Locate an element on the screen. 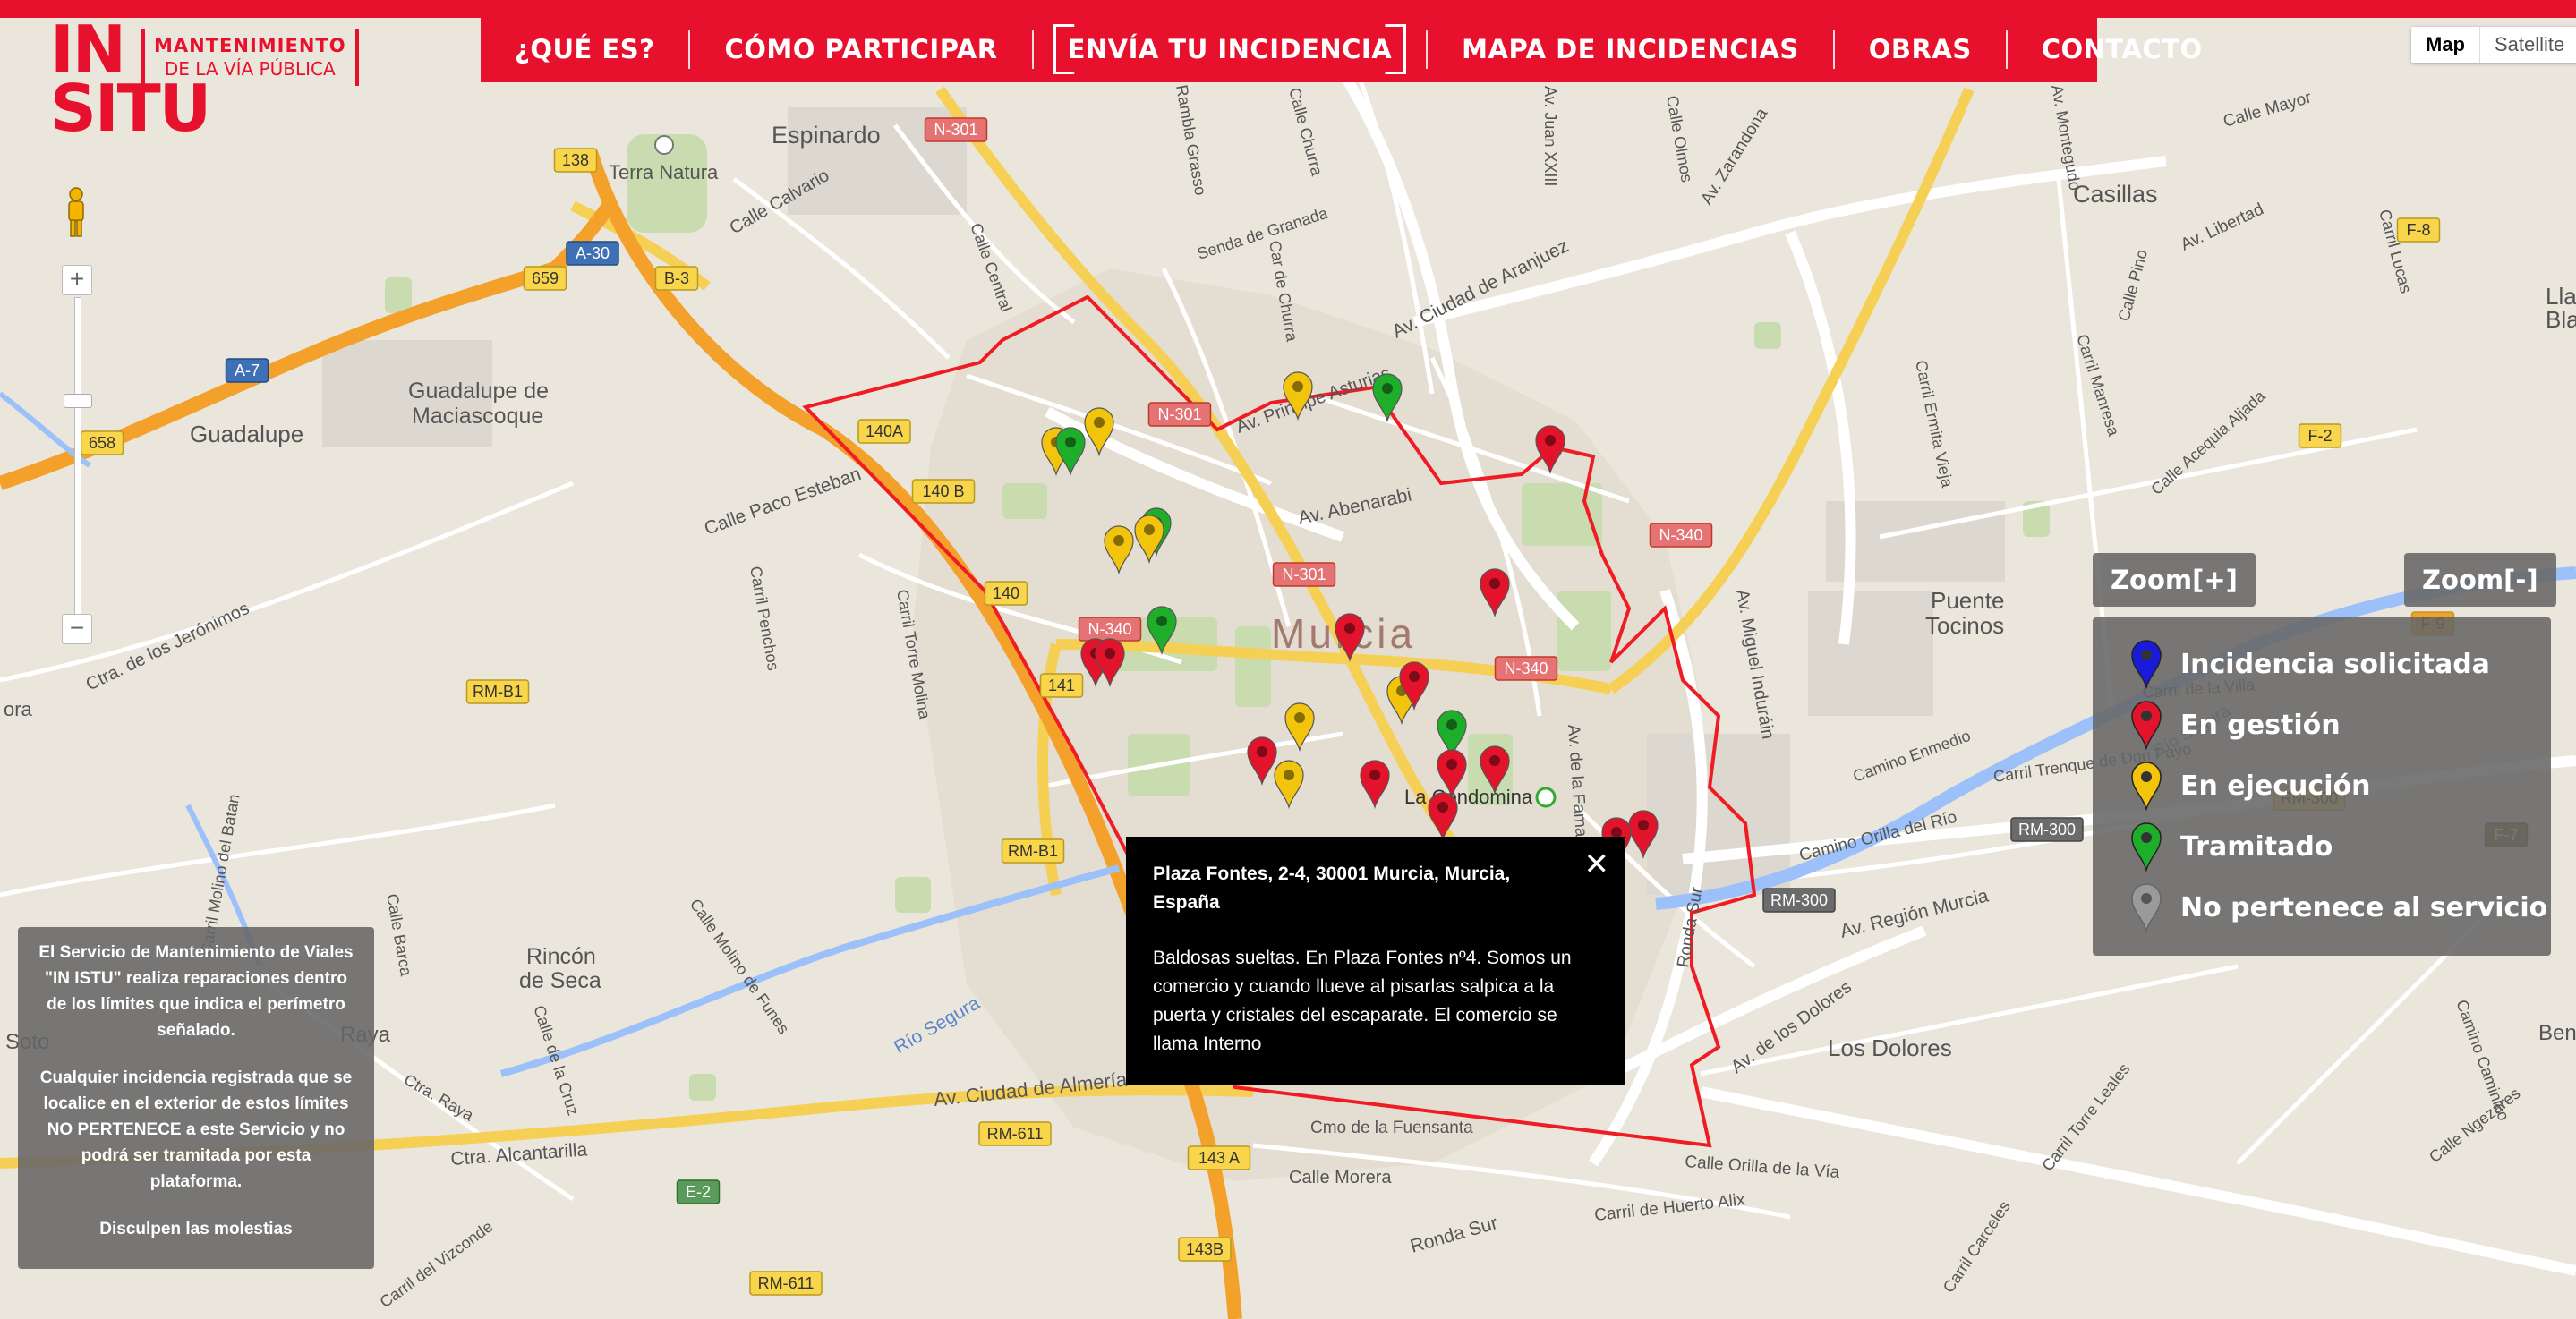 The width and height of the screenshot is (2576, 1319). nav-mapa-incidencias: MAPA DE INCIDENCIAS is located at coordinates (1631, 49).